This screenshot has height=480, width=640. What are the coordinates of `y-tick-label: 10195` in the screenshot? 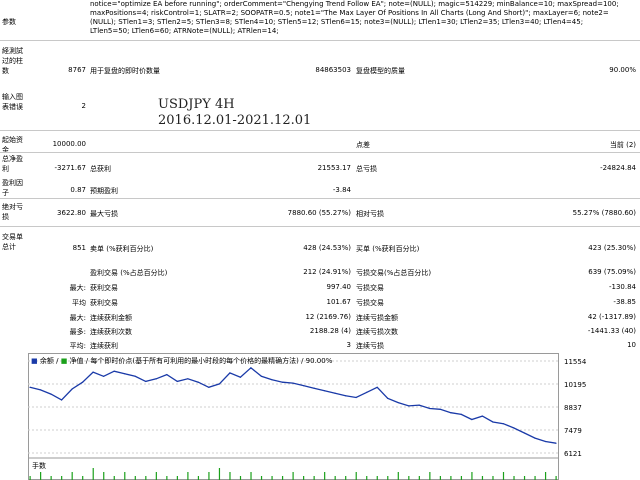 It's located at (575, 385).